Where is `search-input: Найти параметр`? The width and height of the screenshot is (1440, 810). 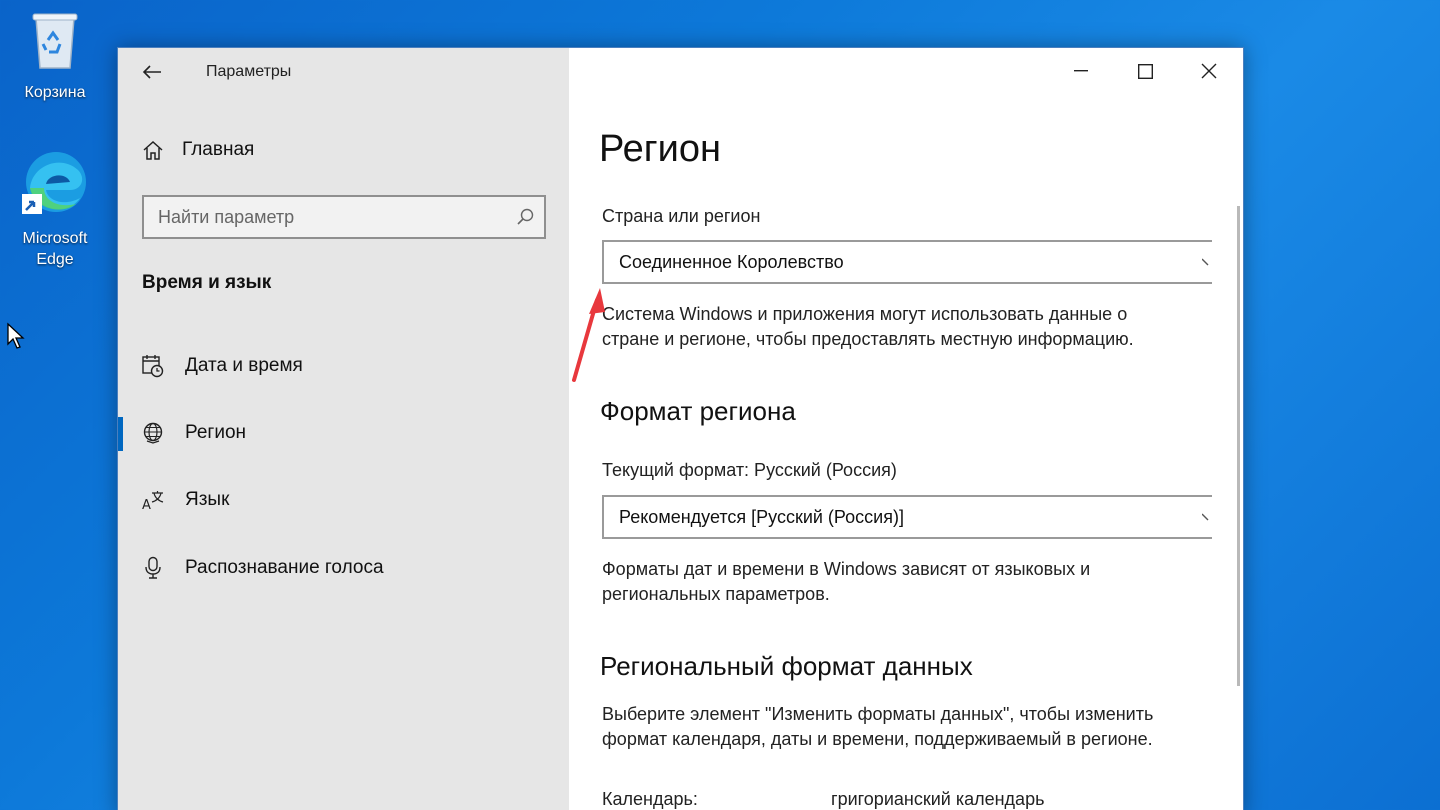 search-input: Найти параметр is located at coordinates (344, 217).